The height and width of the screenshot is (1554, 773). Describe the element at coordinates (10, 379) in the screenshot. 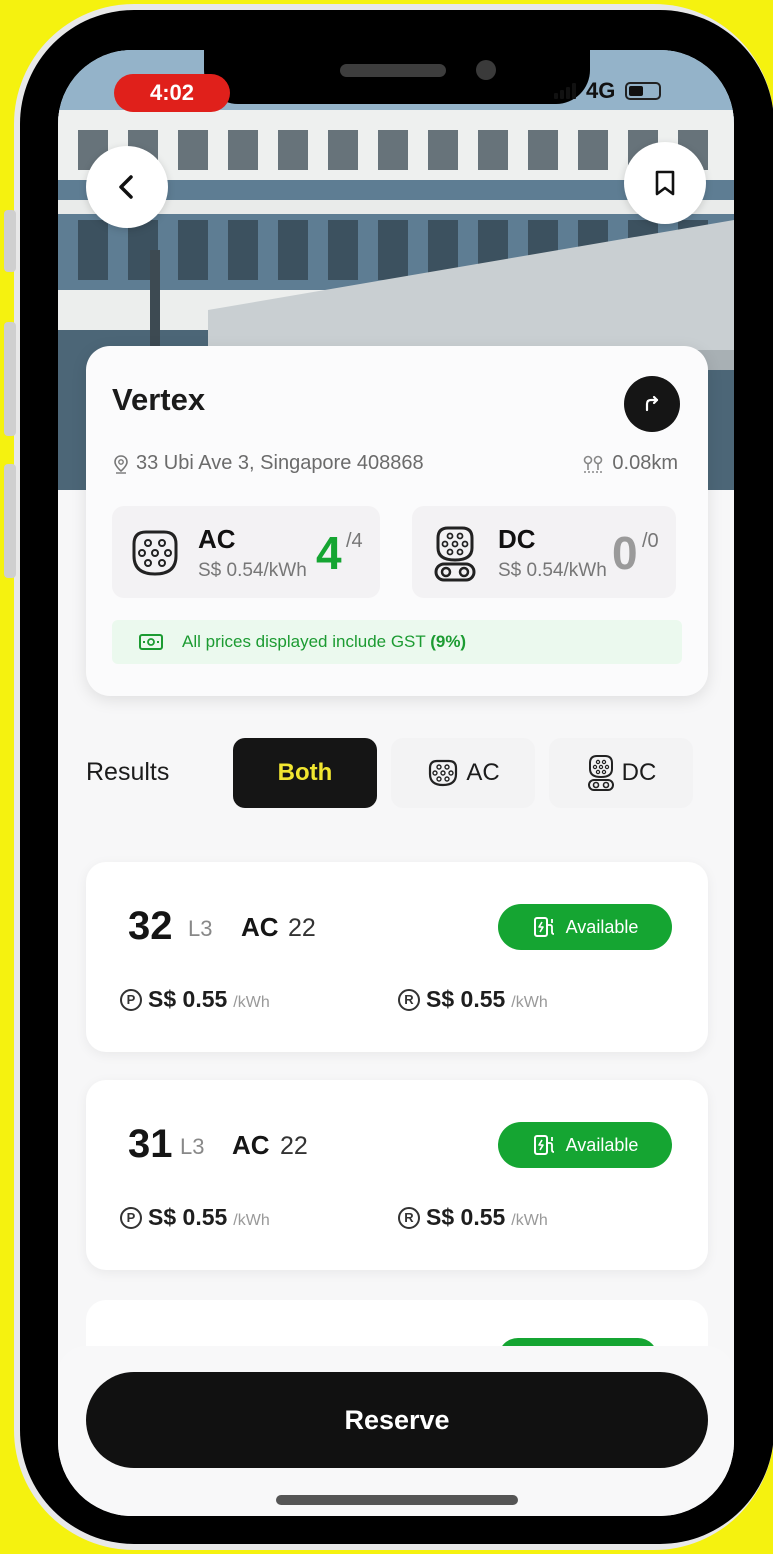

I see `volume-up-button` at that location.